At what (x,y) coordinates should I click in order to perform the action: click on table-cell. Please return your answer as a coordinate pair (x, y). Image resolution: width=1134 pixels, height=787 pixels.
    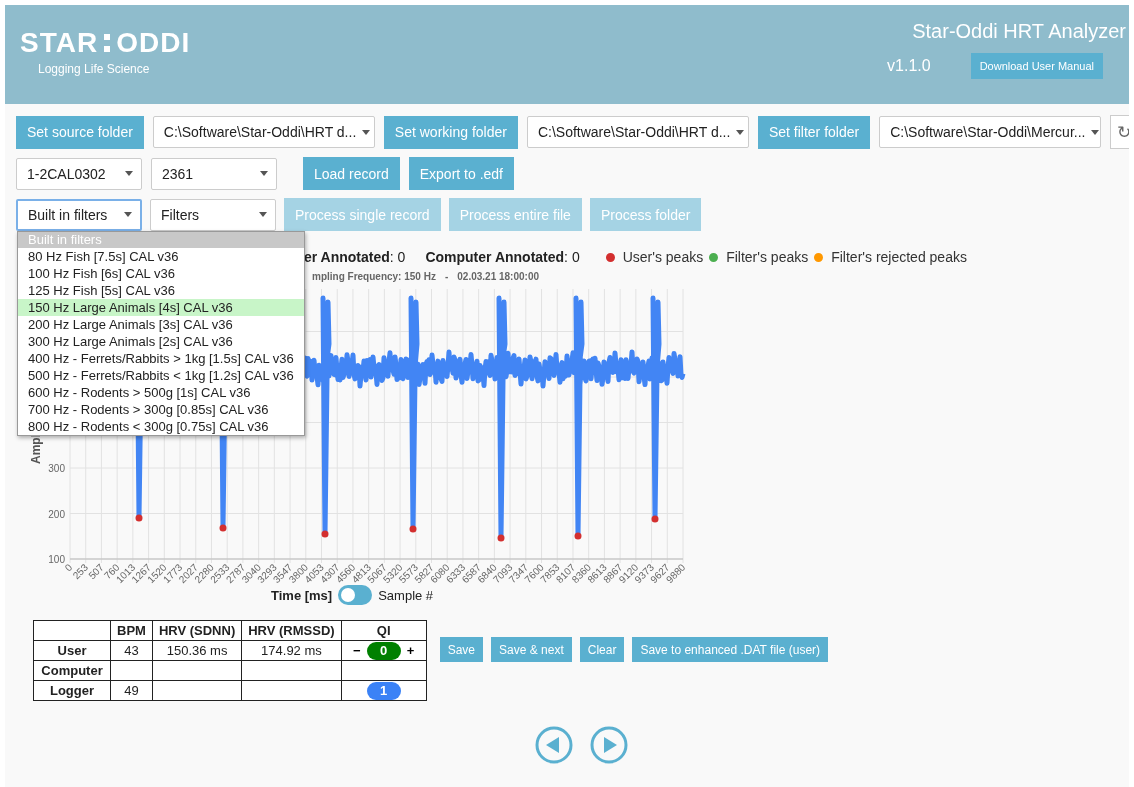
    Looking at the image, I should click on (131, 670).